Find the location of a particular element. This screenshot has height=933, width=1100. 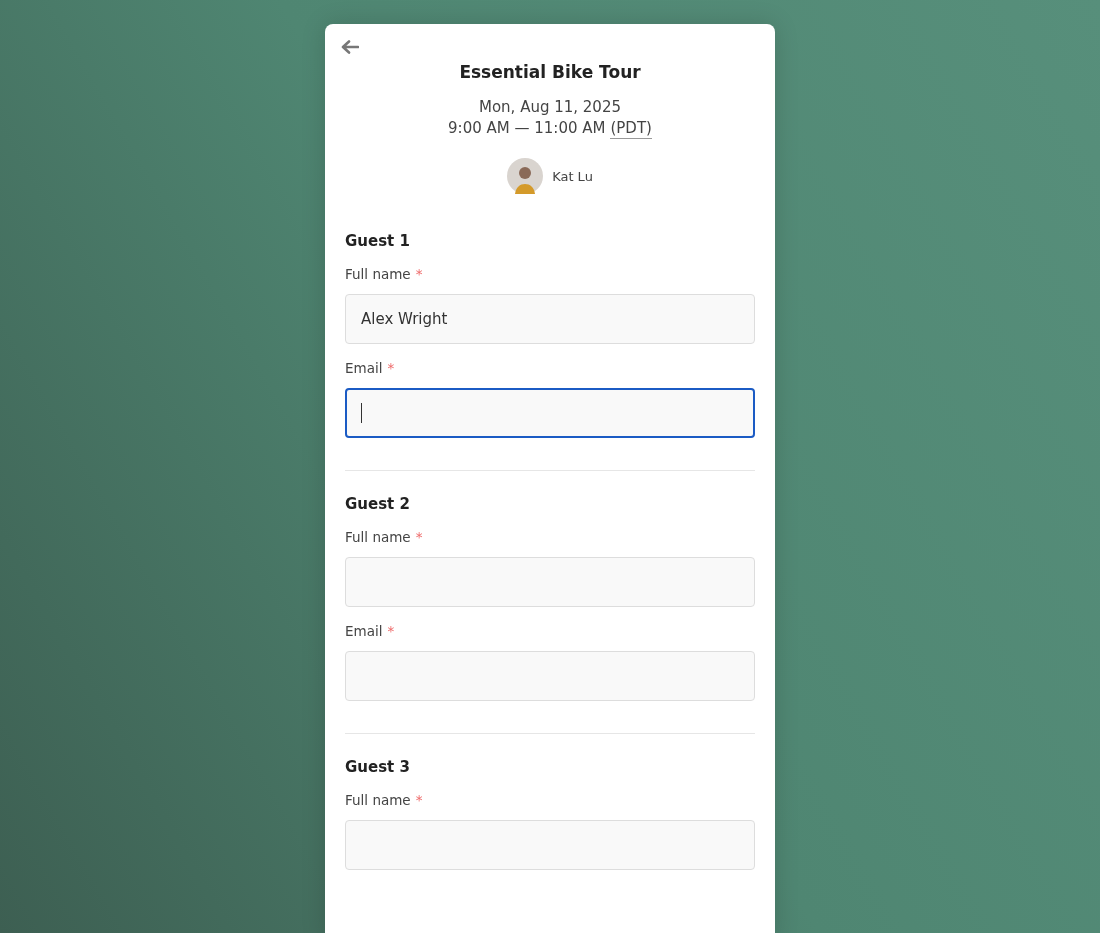

guest-heading: Guest 3 is located at coordinates (378, 767).